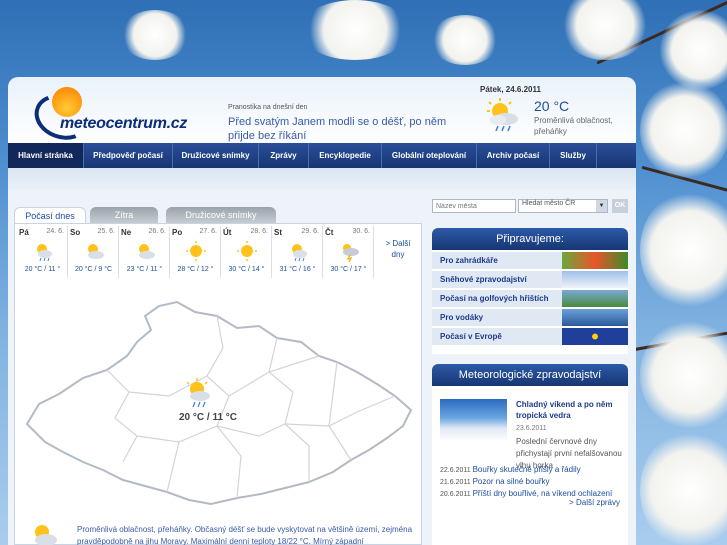  What do you see at coordinates (284, 155) in the screenshot?
I see `nav-item-news: Zprávy` at bounding box center [284, 155].